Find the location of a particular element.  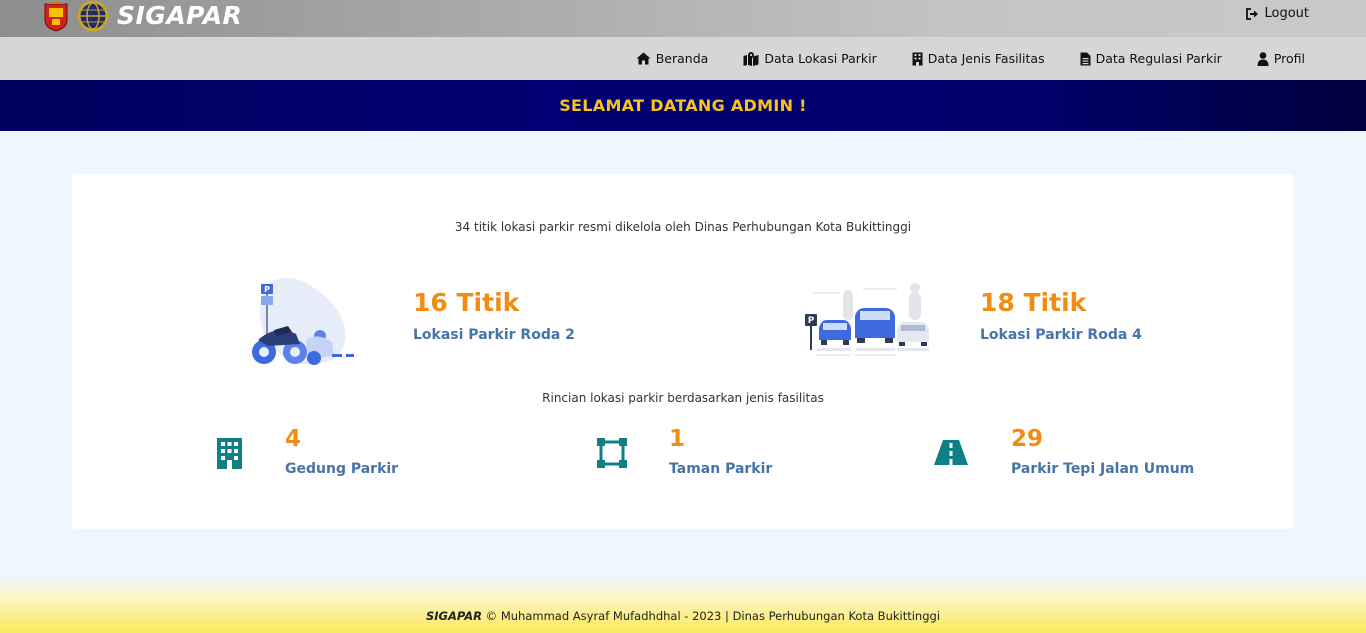

welcome-text: SELAMAT DATANG ADMIN ! is located at coordinates (683, 105).